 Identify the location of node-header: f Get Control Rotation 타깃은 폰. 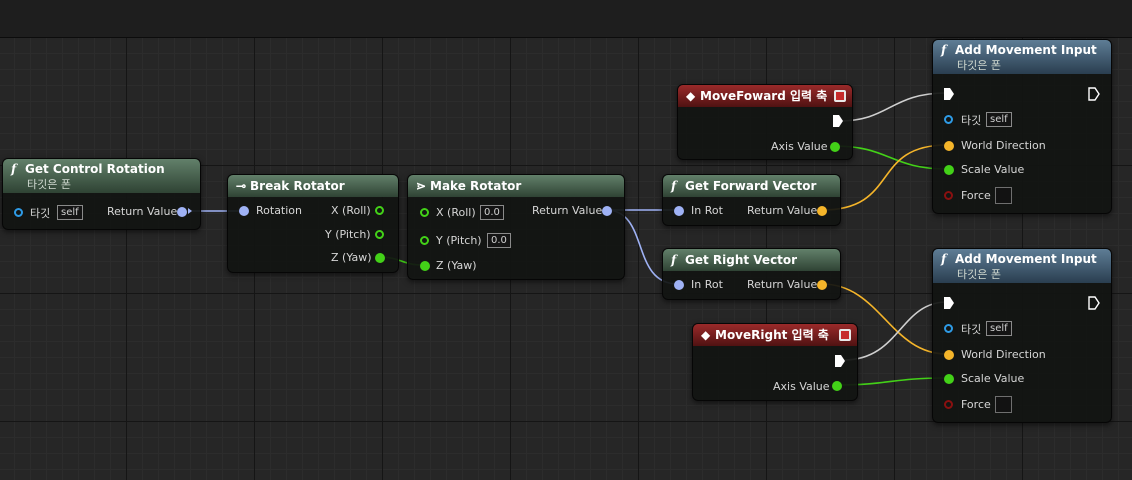
(101, 176).